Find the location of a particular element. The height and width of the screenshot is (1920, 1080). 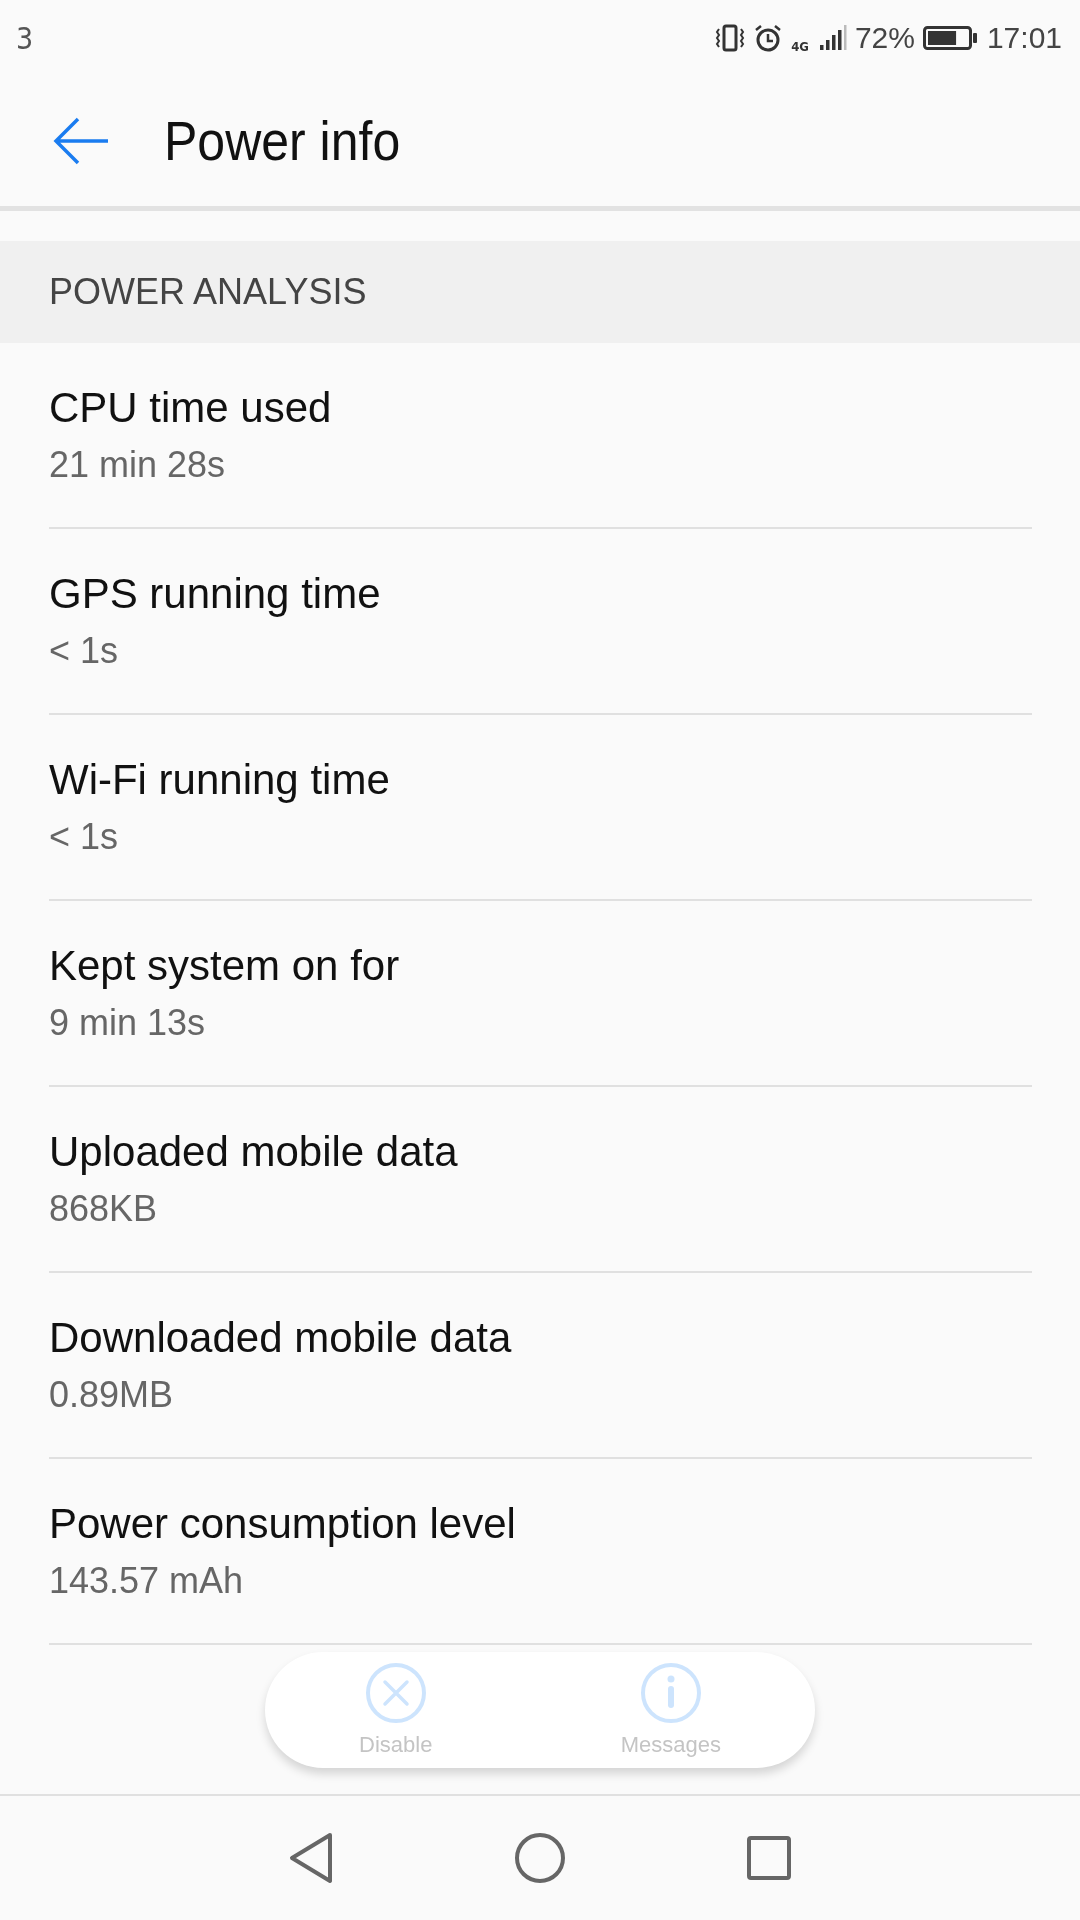

back-nav-icon is located at coordinates (311, 1858).